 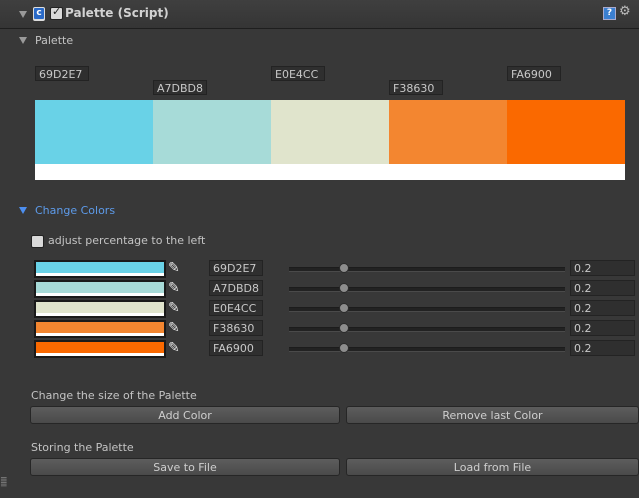 I want to click on help-icon: ?, so click(x=609, y=13).